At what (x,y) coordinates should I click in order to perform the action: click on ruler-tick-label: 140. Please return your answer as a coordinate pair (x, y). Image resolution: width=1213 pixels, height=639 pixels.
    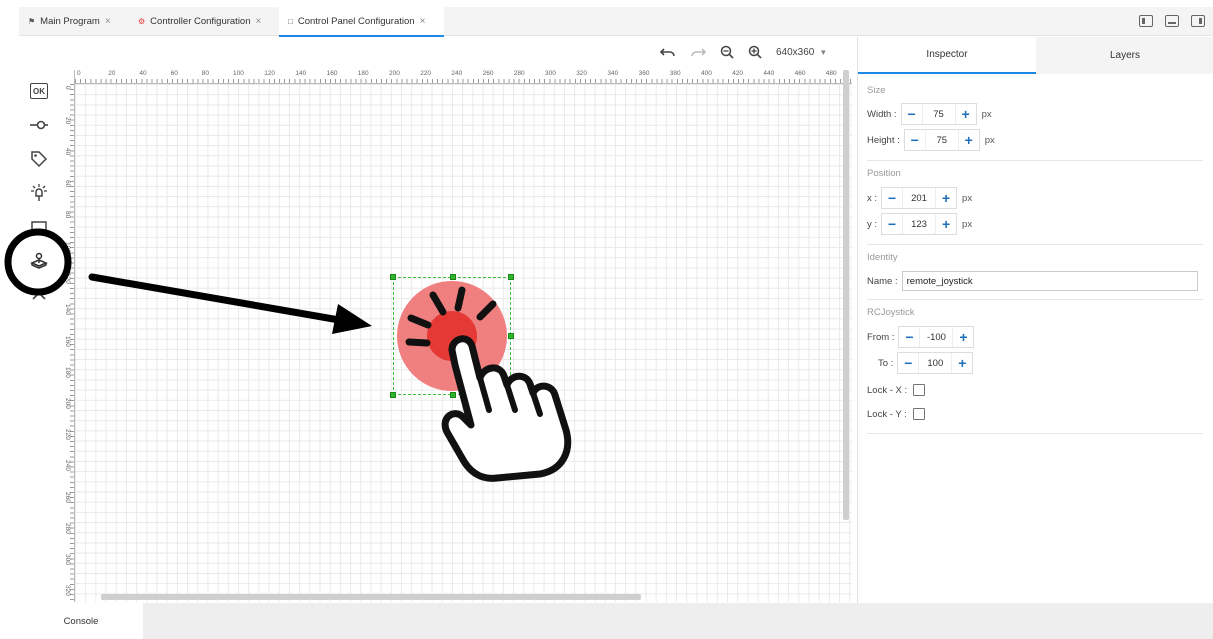
    Looking at the image, I should click on (67, 310).